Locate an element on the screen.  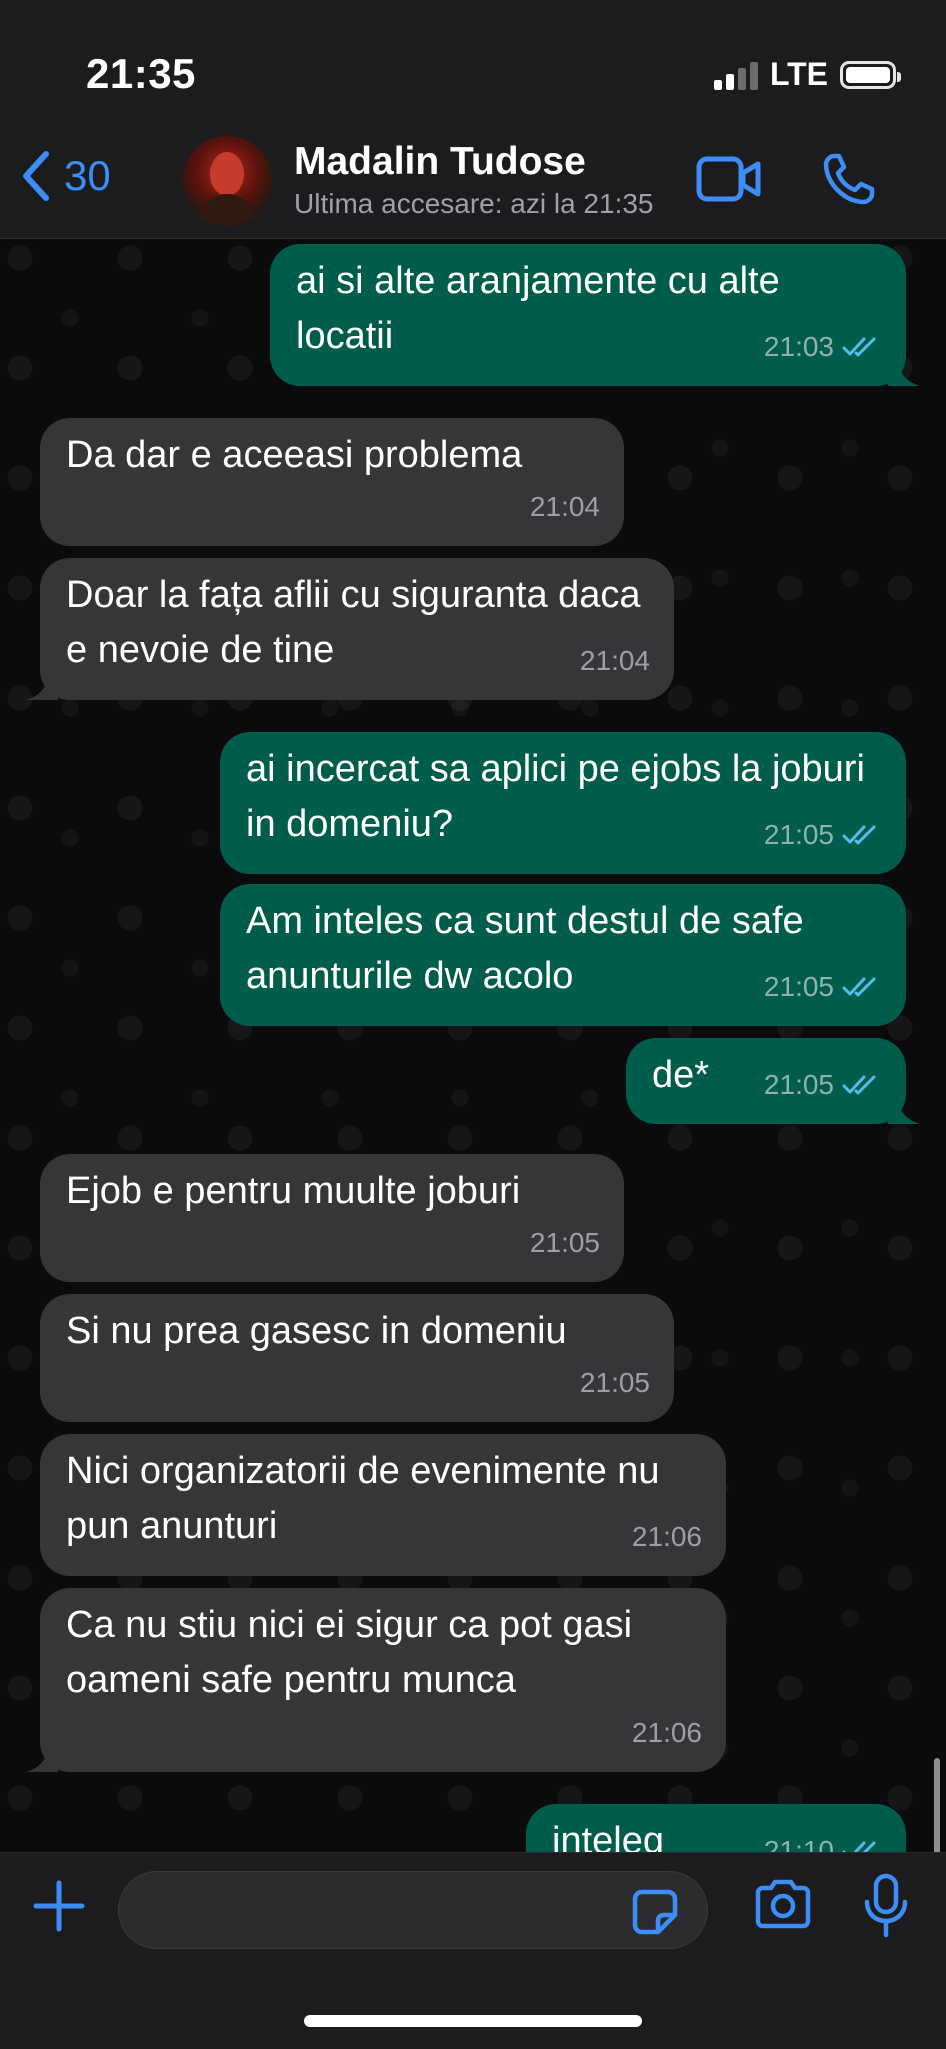
avatar is located at coordinates (227, 181).